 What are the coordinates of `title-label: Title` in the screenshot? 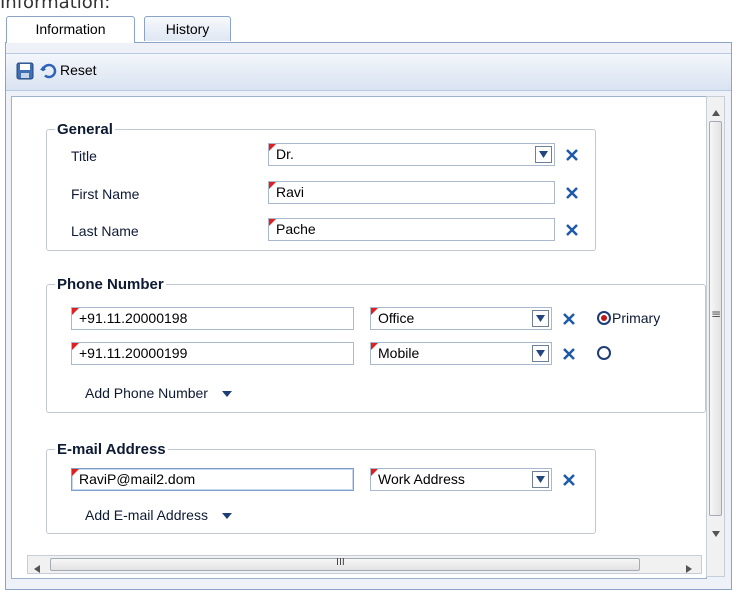 It's located at (84, 156).